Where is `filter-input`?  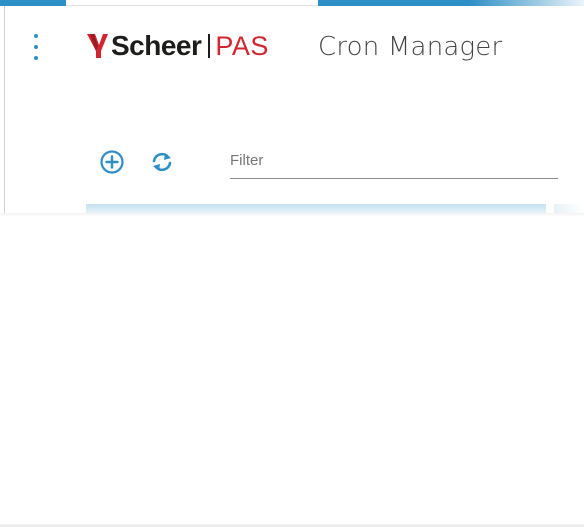
filter-input is located at coordinates (394, 160).